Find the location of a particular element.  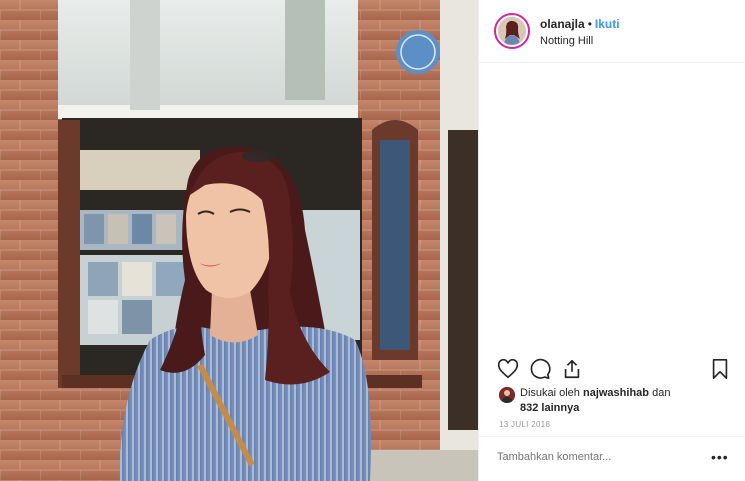

comment-bar: ••• is located at coordinates (612, 458).